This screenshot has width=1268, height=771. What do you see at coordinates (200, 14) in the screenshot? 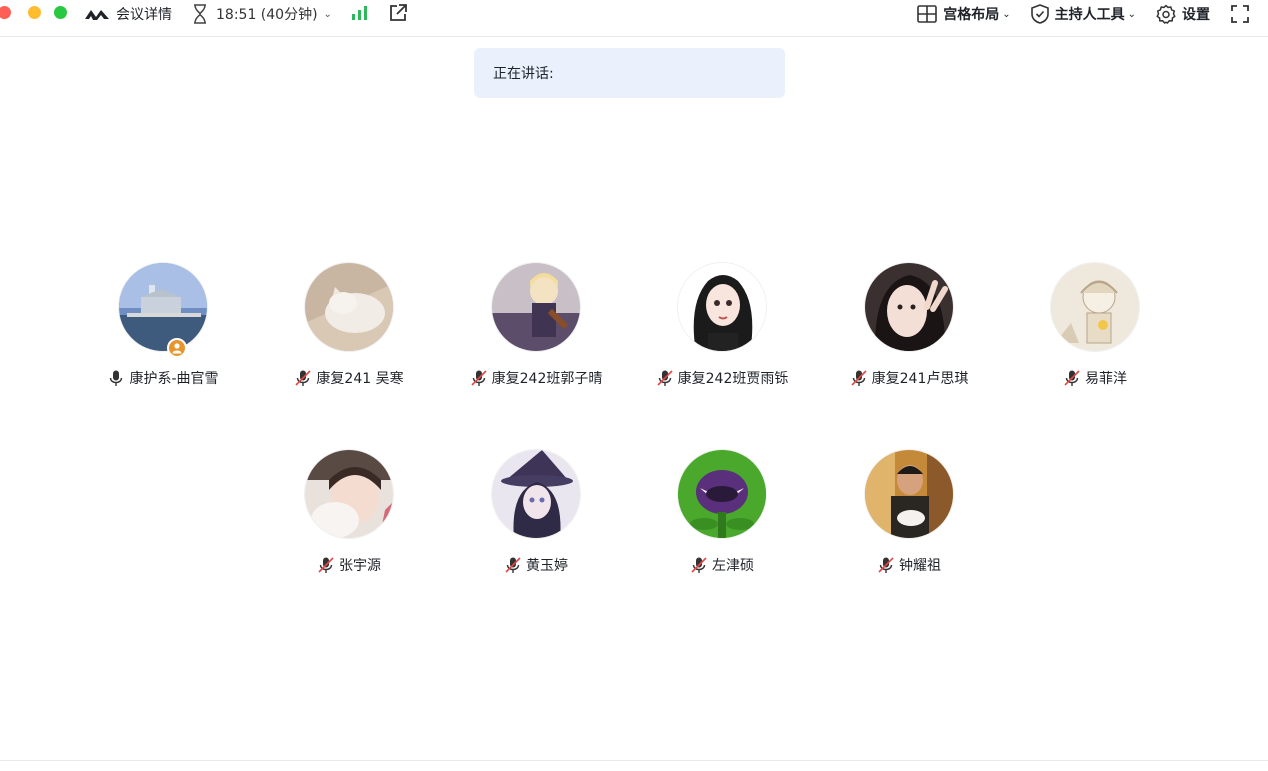
I see `hourglass-icon` at bounding box center [200, 14].